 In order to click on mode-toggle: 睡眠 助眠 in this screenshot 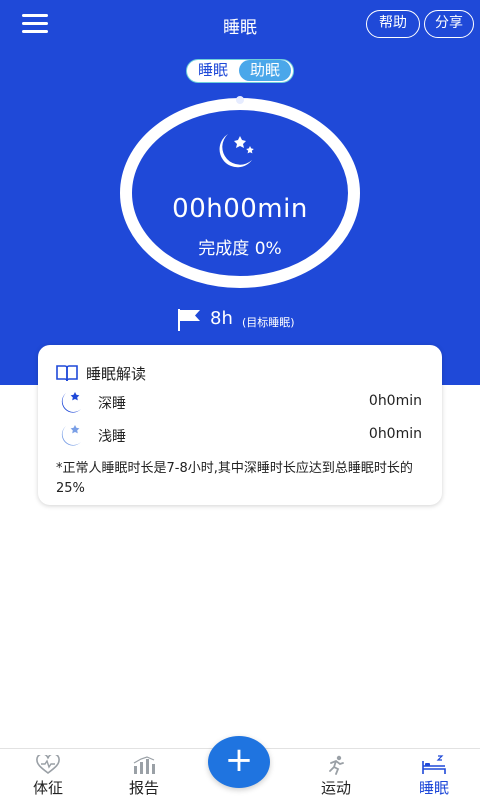, I will do `click(240, 71)`.